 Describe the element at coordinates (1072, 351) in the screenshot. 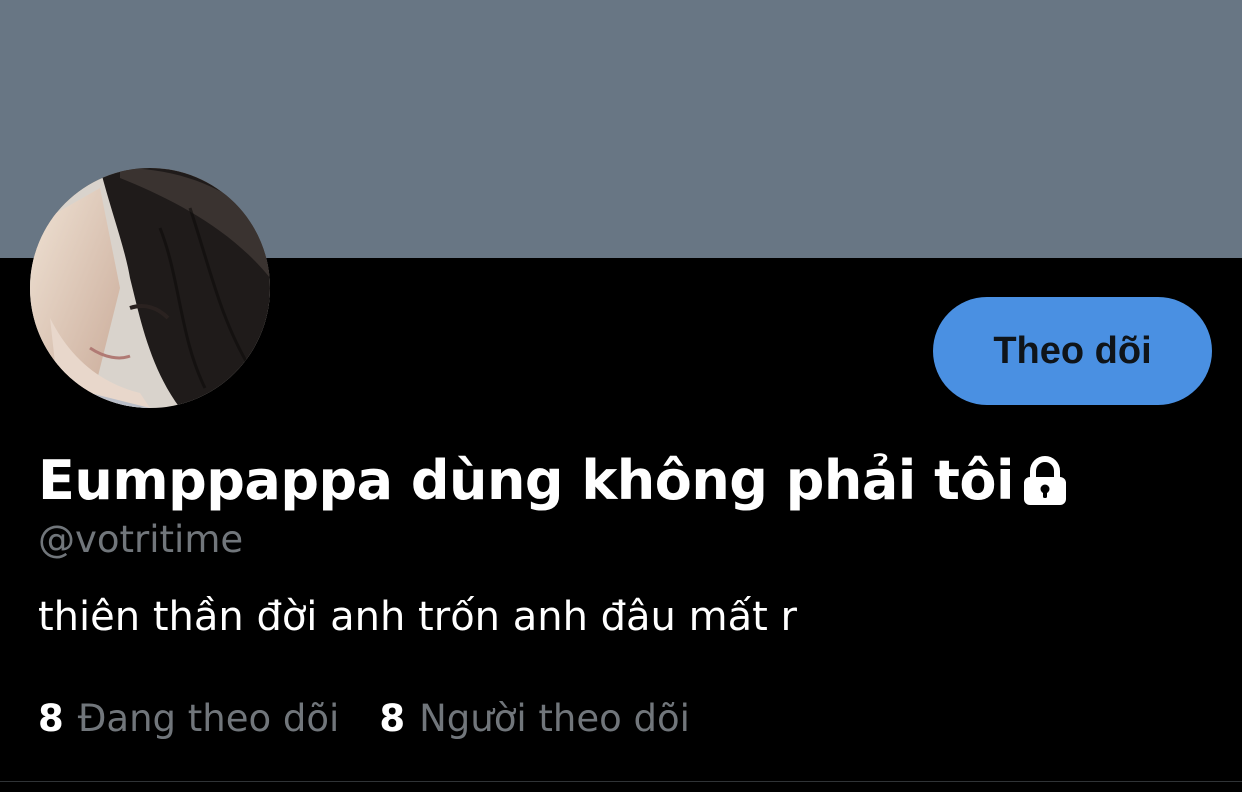

I see `follow-button: Theo dõi` at that location.